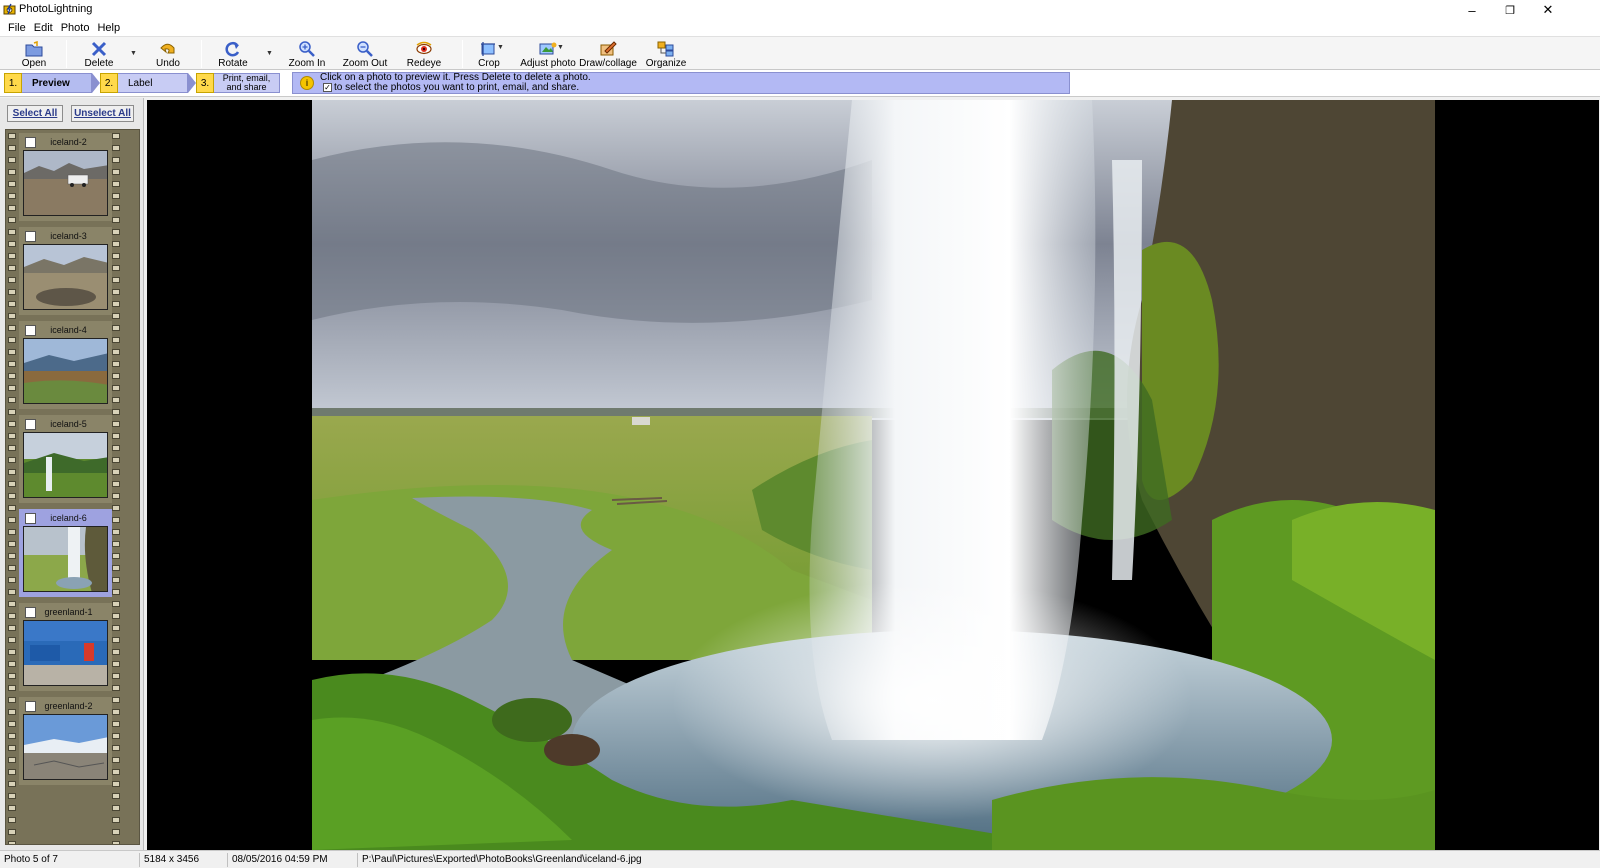 The width and height of the screenshot is (1600, 868). Describe the element at coordinates (205, 83) in the screenshot. I see `step-number: 3.` at that location.